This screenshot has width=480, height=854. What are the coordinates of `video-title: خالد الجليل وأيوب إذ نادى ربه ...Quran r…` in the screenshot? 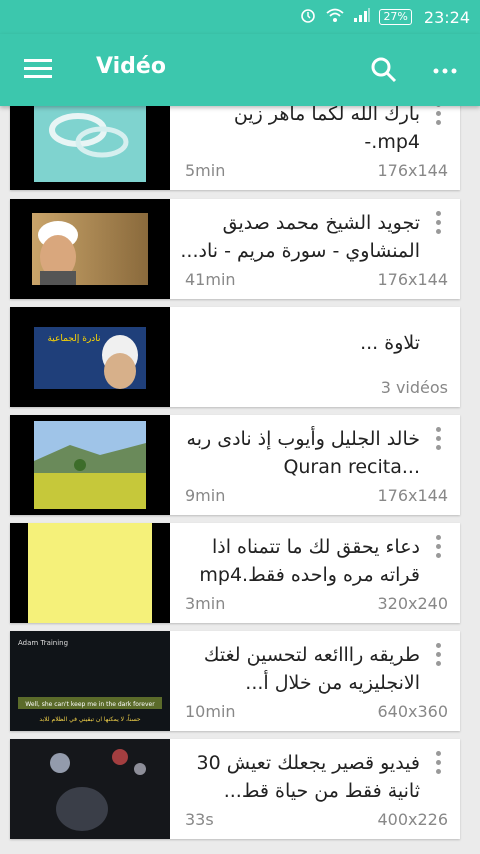 It's located at (303, 453).